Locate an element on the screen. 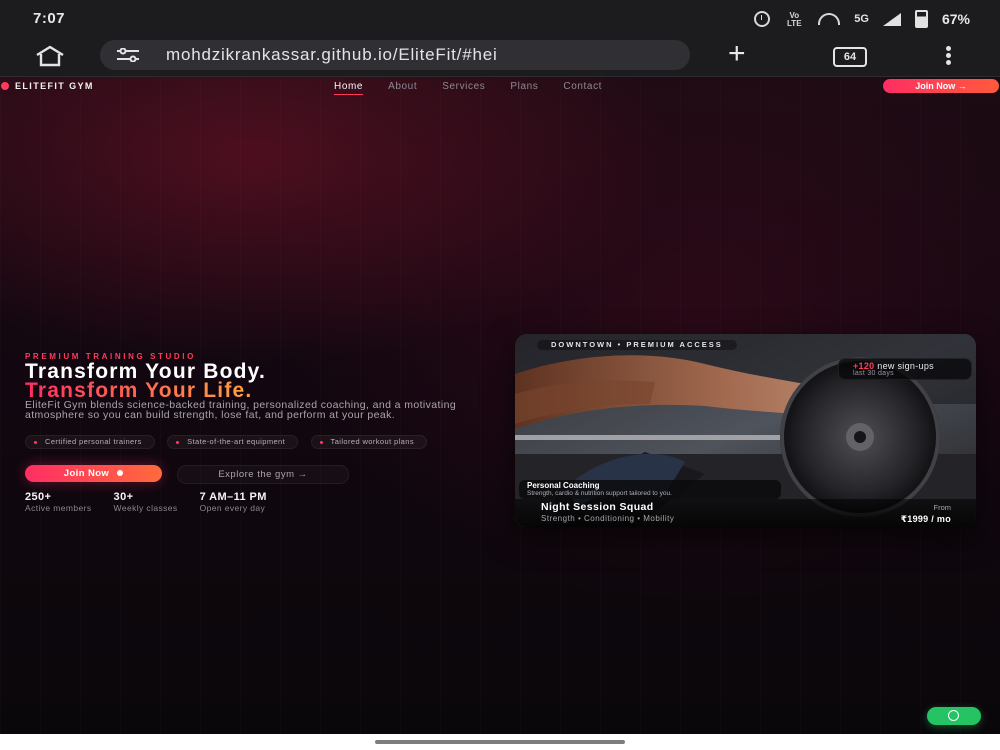  hero-join-button: Join Now is located at coordinates (93, 473).